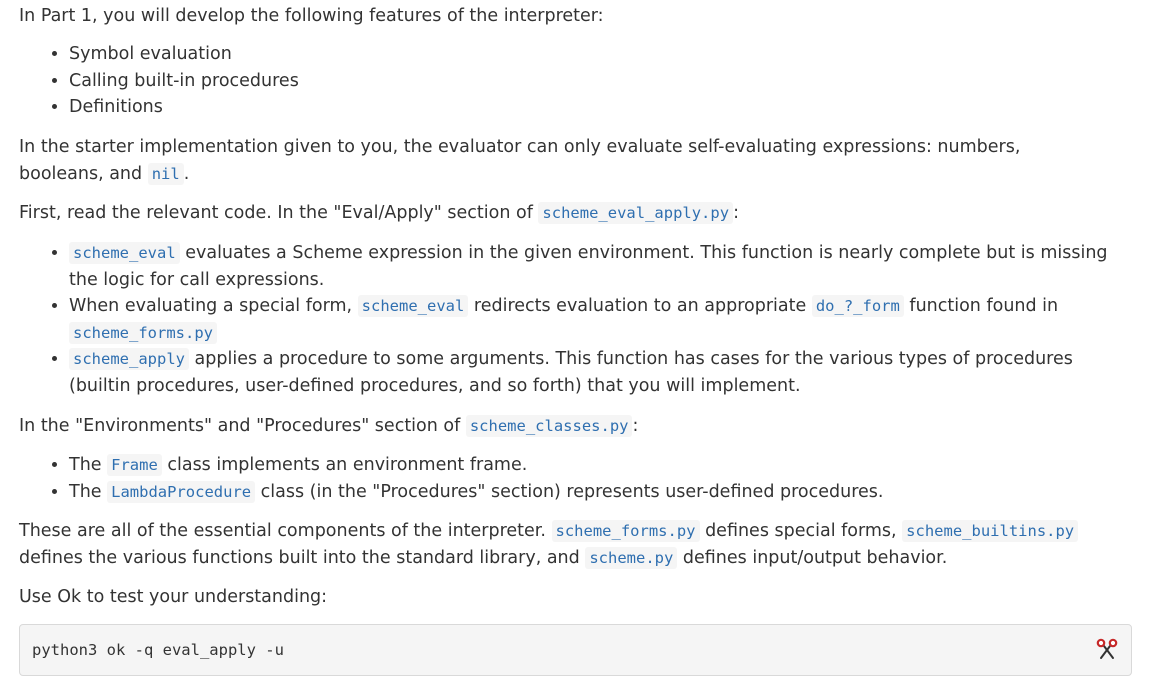 The width and height of the screenshot is (1158, 689). What do you see at coordinates (636, 213) in the screenshot?
I see `code-scheme-eval-apply: scheme_eval_apply.py` at bounding box center [636, 213].